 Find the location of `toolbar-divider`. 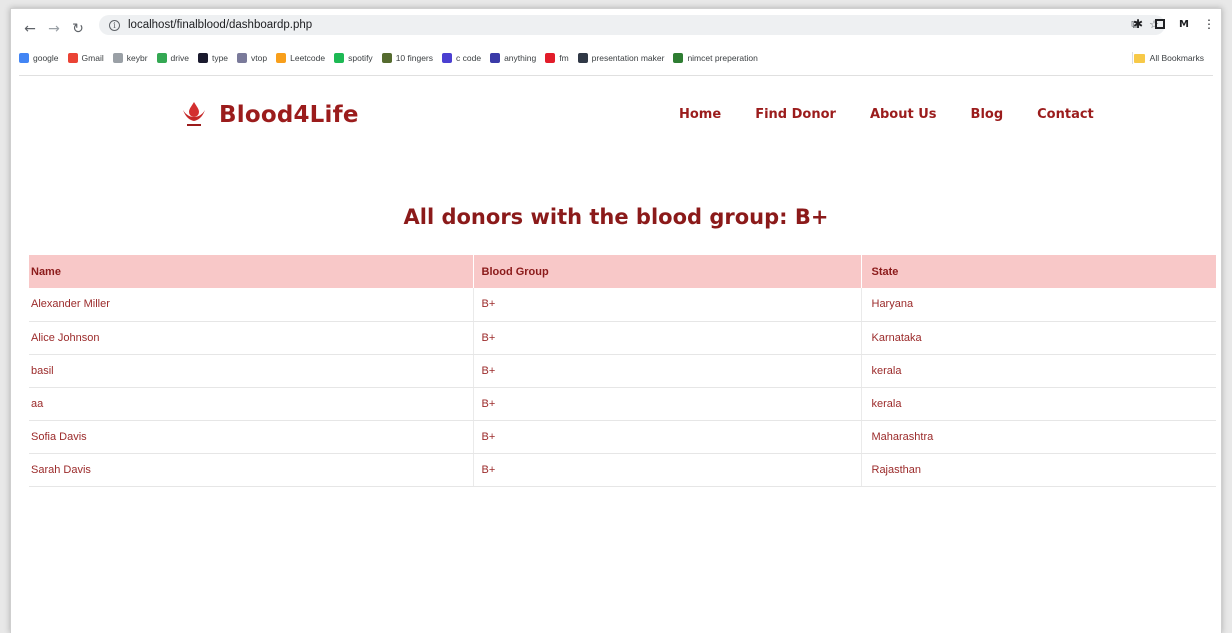

toolbar-divider is located at coordinates (616, 75).